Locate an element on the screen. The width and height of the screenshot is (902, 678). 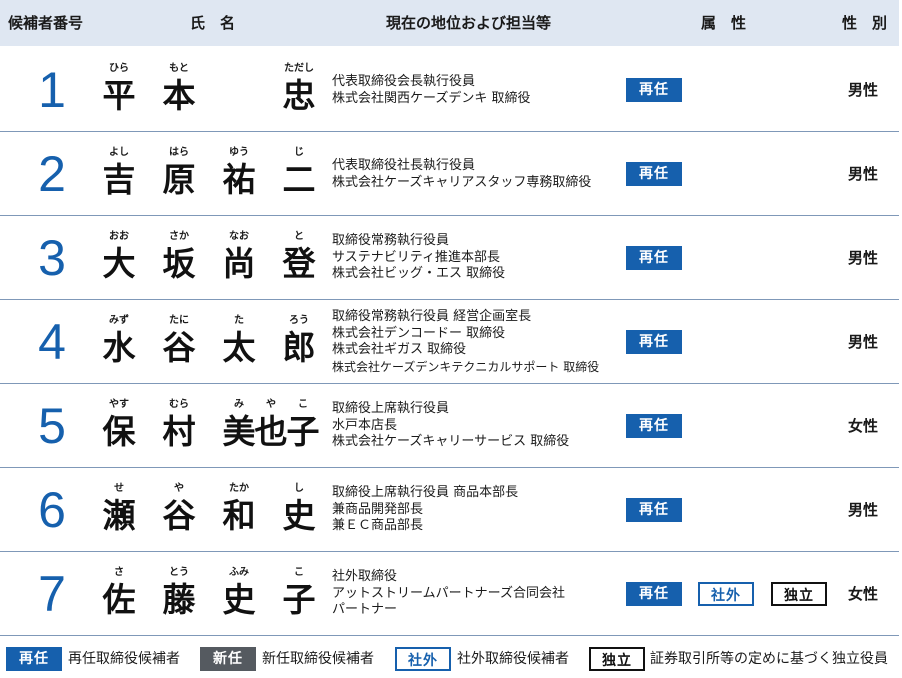
name-ruby: ふみ is located at coordinates (239, 572).